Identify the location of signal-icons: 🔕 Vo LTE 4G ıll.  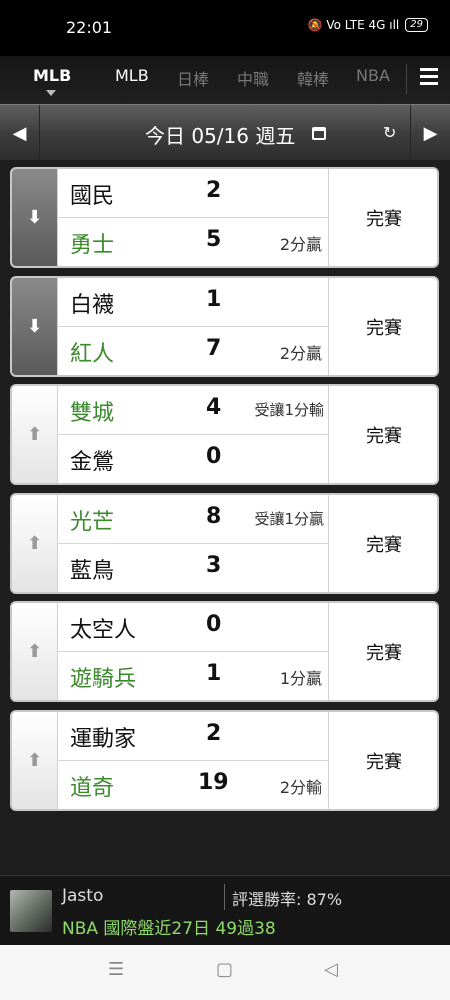
(353, 25).